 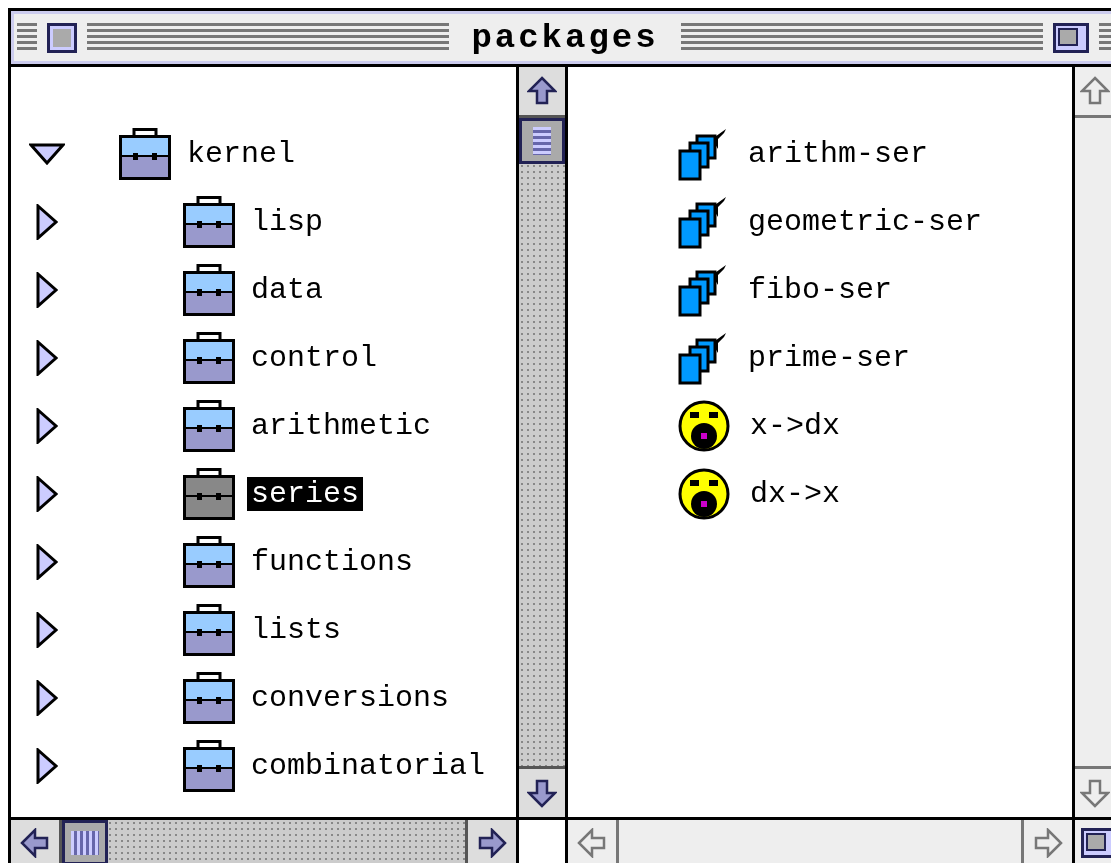 What do you see at coordinates (565, 37) in the screenshot?
I see `window-title: packages` at bounding box center [565, 37].